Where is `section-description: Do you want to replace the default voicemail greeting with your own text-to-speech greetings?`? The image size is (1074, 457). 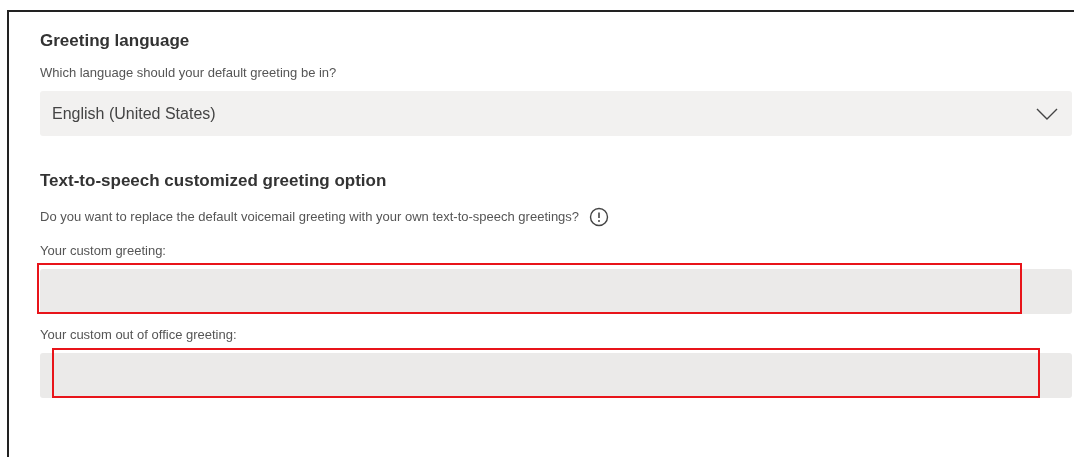 section-description: Do you want to replace the default voicemail greeting with your own text-to-speech greetings? is located at coordinates (310, 217).